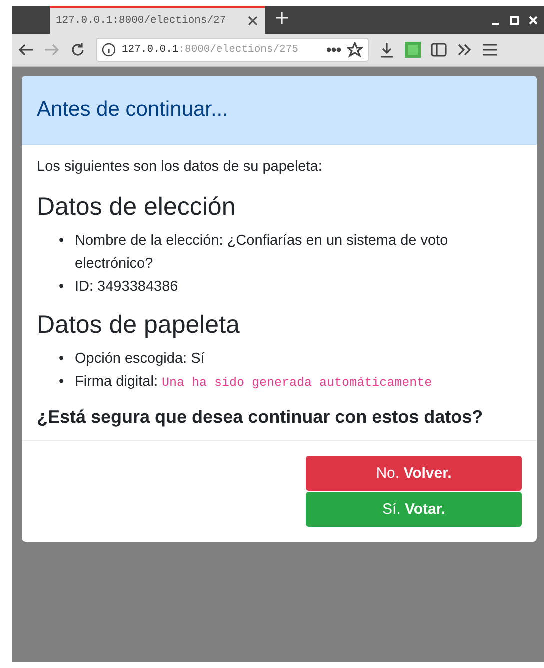  Describe the element at coordinates (109, 50) in the screenshot. I see `info-icon` at that location.